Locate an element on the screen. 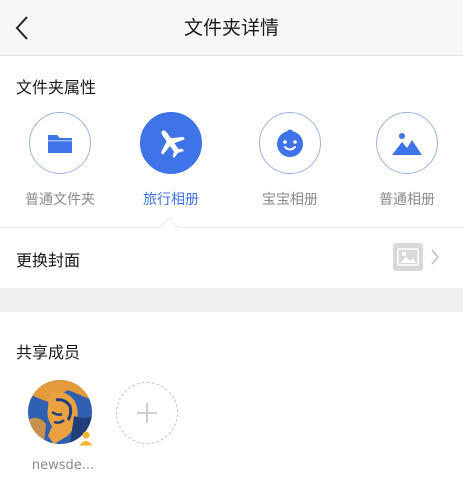 This screenshot has width=463, height=490. section-separator is located at coordinates (231, 300).